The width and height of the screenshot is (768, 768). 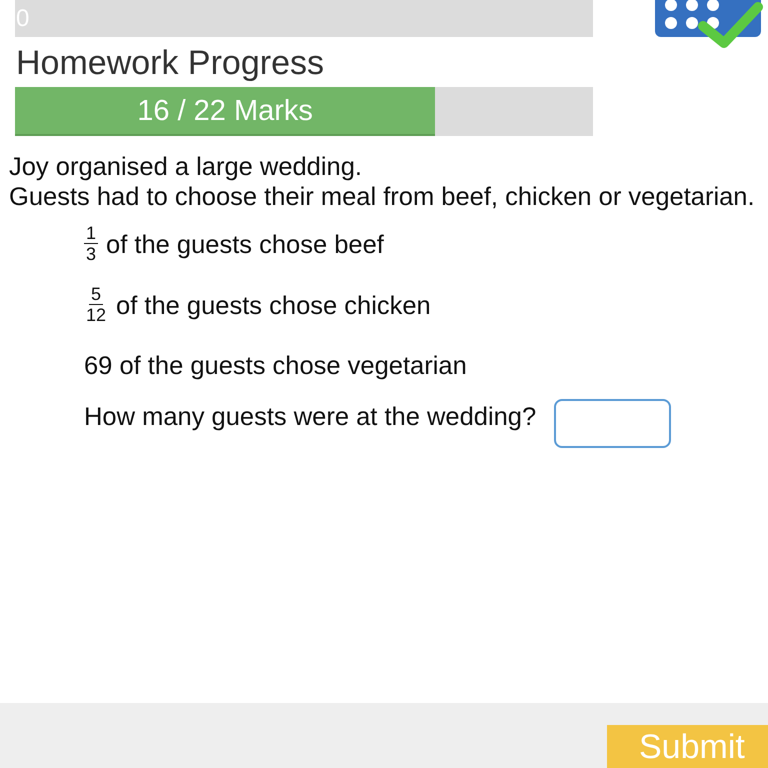 I want to click on question-text: Guests had to choose their meal from beef, chicken or vegetarian., so click(x=382, y=197).